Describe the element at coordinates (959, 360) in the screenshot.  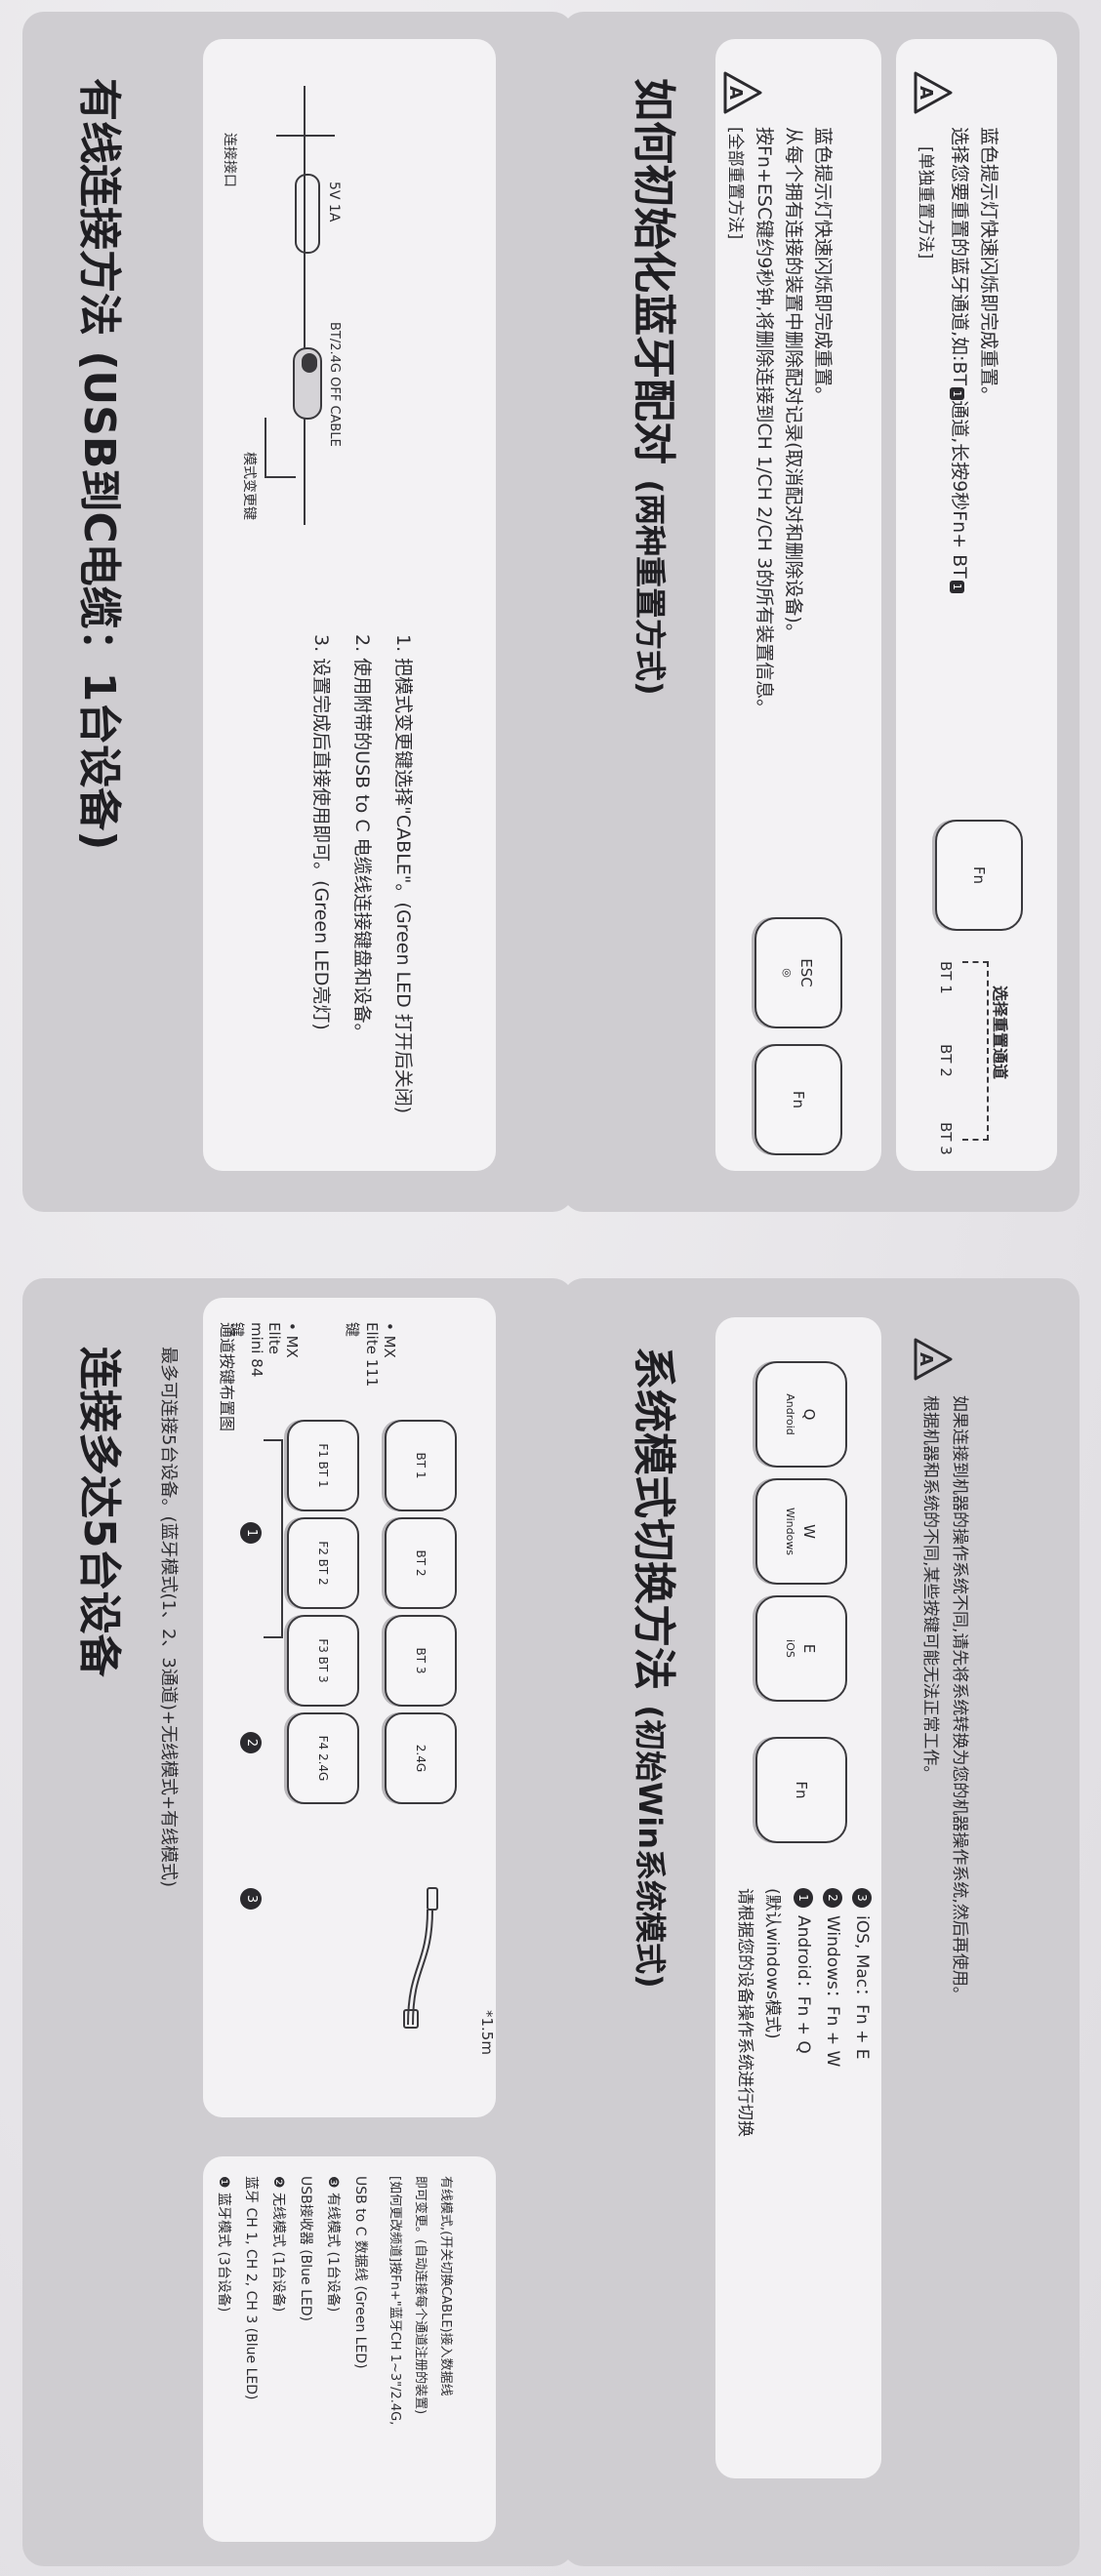
I see `reset-single-line-1: 选择您要重置的蓝牙通道,如:BT1通道,长按9秒Fn+ BT1` at that location.